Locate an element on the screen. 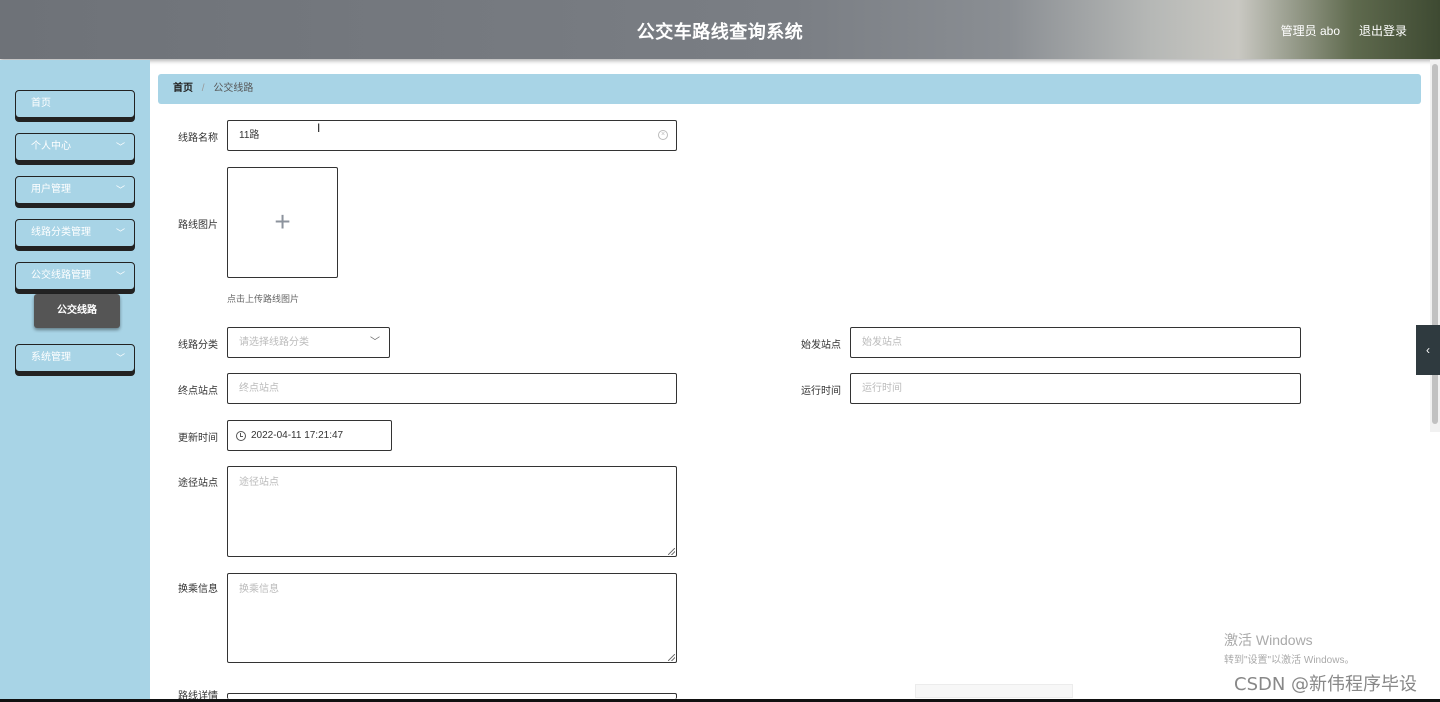 The image size is (1440, 702). sidebar-item-label: 系统管理 is located at coordinates (51, 357).